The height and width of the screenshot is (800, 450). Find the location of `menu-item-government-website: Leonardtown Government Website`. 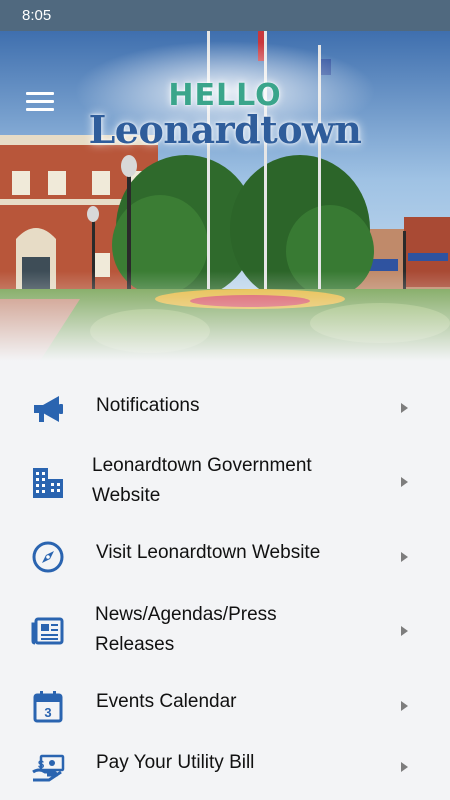

menu-item-government-website: Leonardtown Government Website is located at coordinates (225, 482).